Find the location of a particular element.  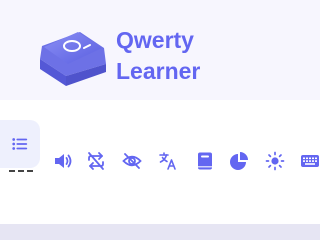

hide-word-toggle-button is located at coordinates (132, 161).